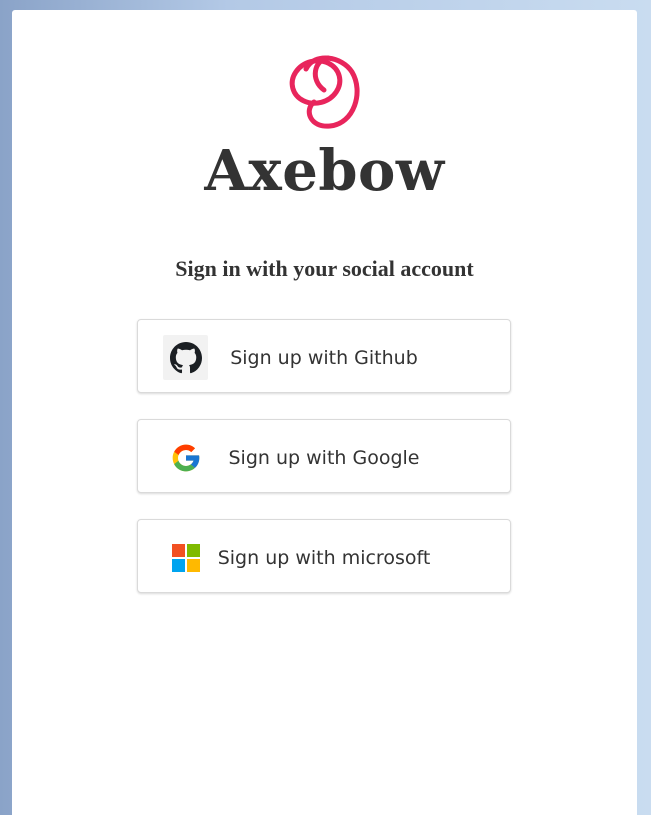 This screenshot has height=815, width=651. I want to click on google-signup-button: Sign up with Google, so click(324, 456).